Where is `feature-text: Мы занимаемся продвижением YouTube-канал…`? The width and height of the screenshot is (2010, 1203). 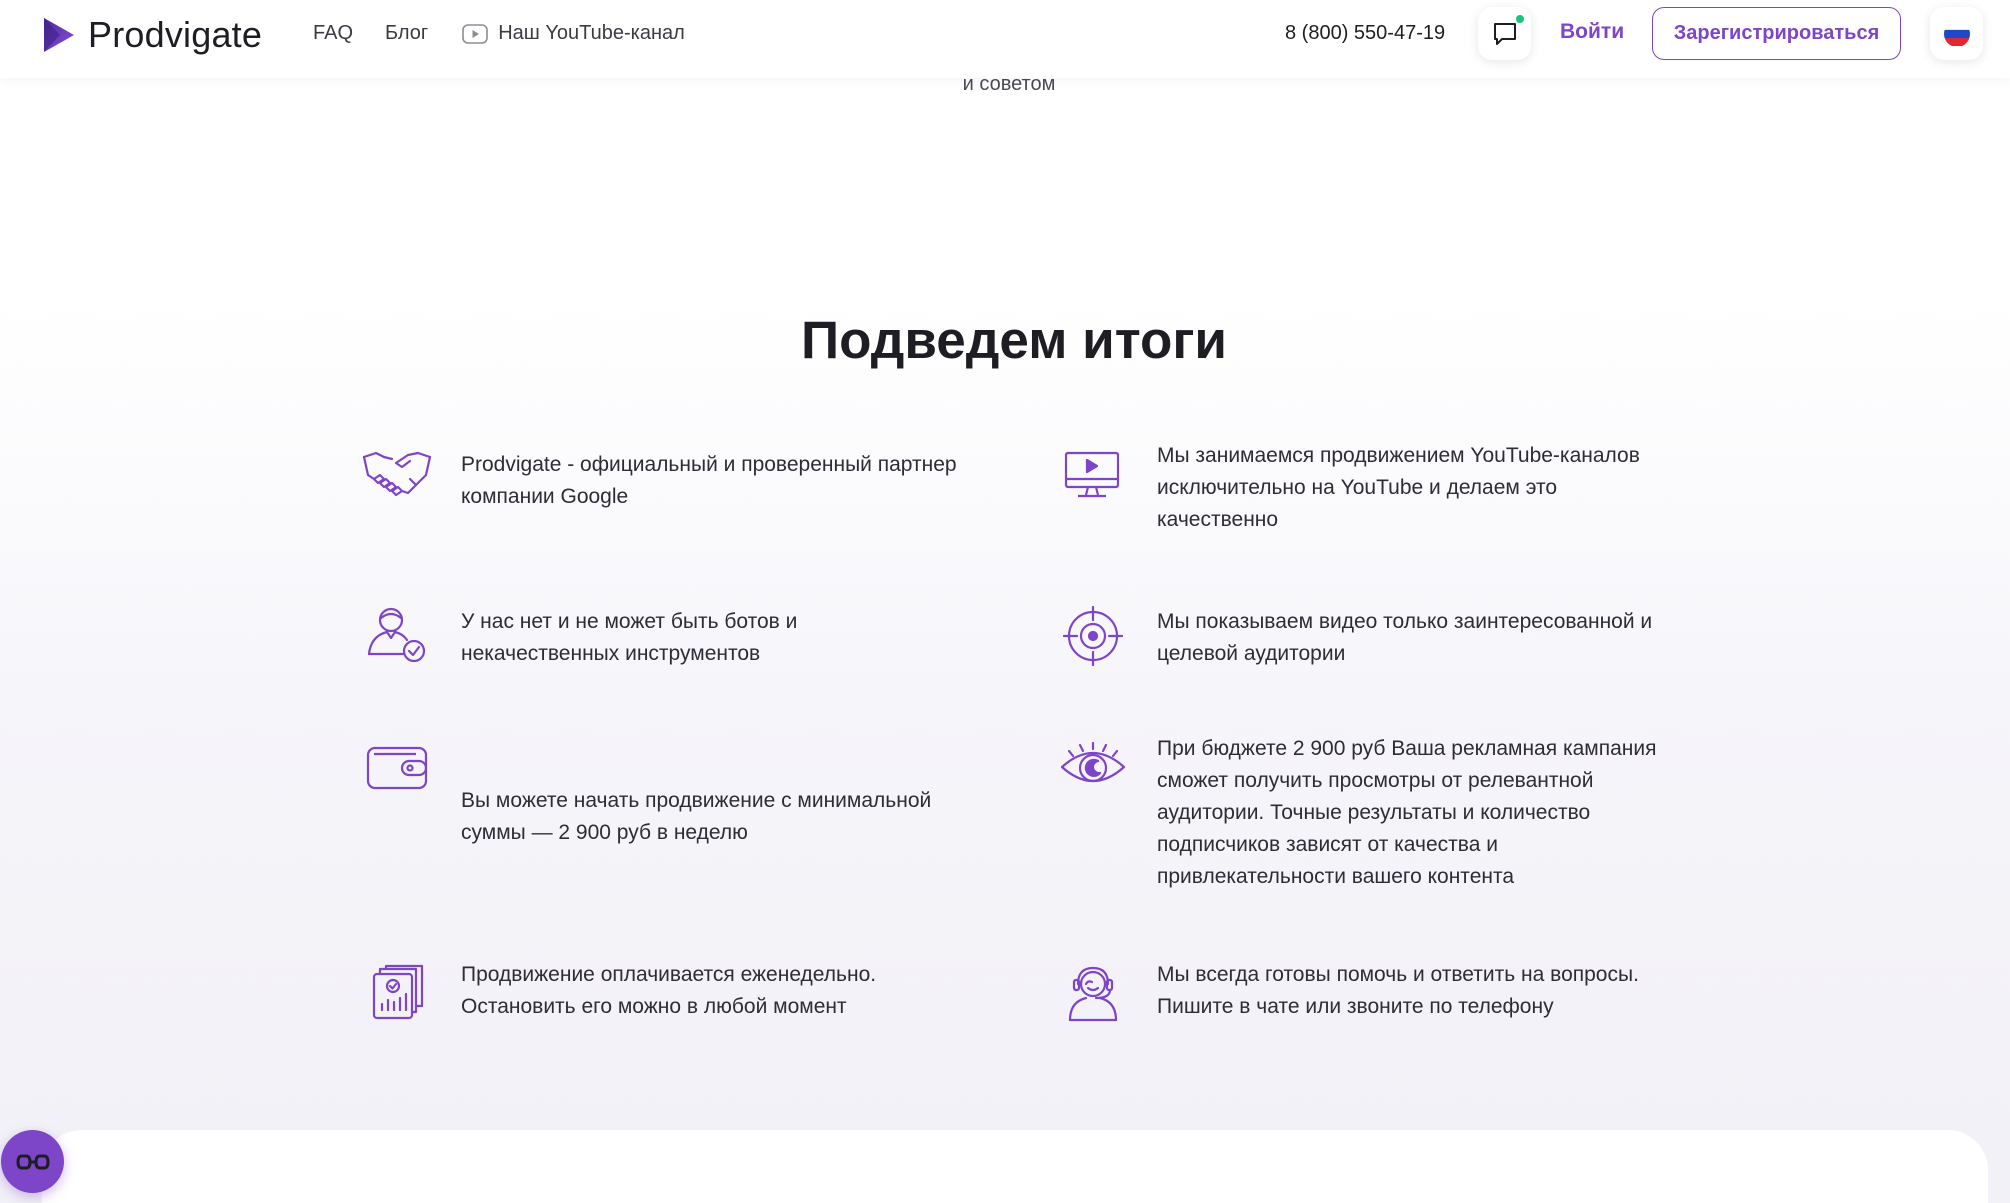 feature-text: Мы занимаемся продвижением YouTube-канал… is located at coordinates (1398, 487).